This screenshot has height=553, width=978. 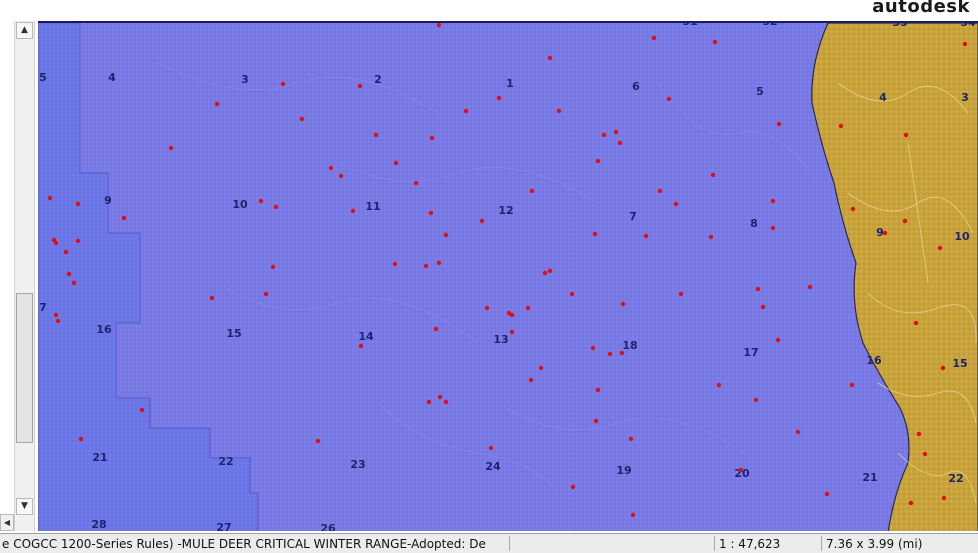 What do you see at coordinates (24, 506) in the screenshot?
I see `scroll-down-button: ▼` at bounding box center [24, 506].